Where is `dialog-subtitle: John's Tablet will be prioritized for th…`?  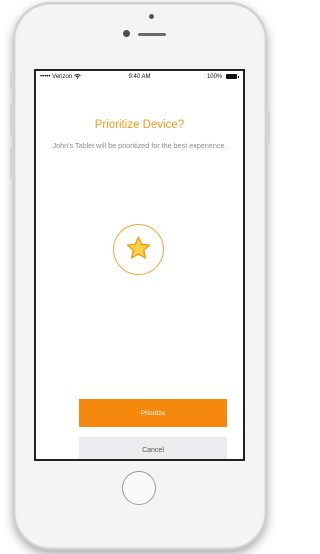 dialog-subtitle: John's Tablet will be prioritized for th… is located at coordinates (139, 145).